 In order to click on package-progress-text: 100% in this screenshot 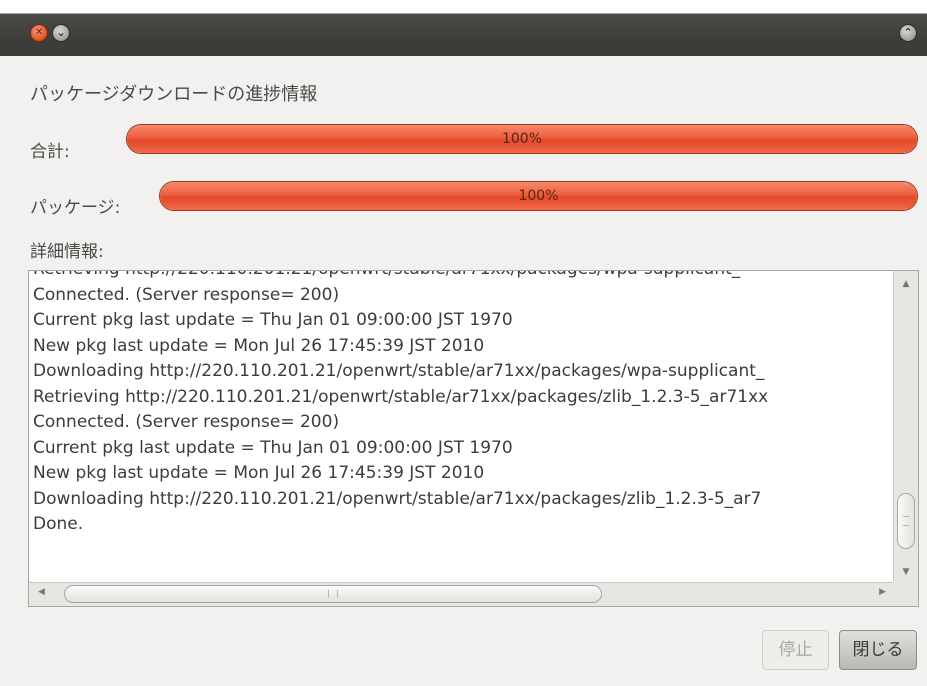, I will do `click(538, 196)`.